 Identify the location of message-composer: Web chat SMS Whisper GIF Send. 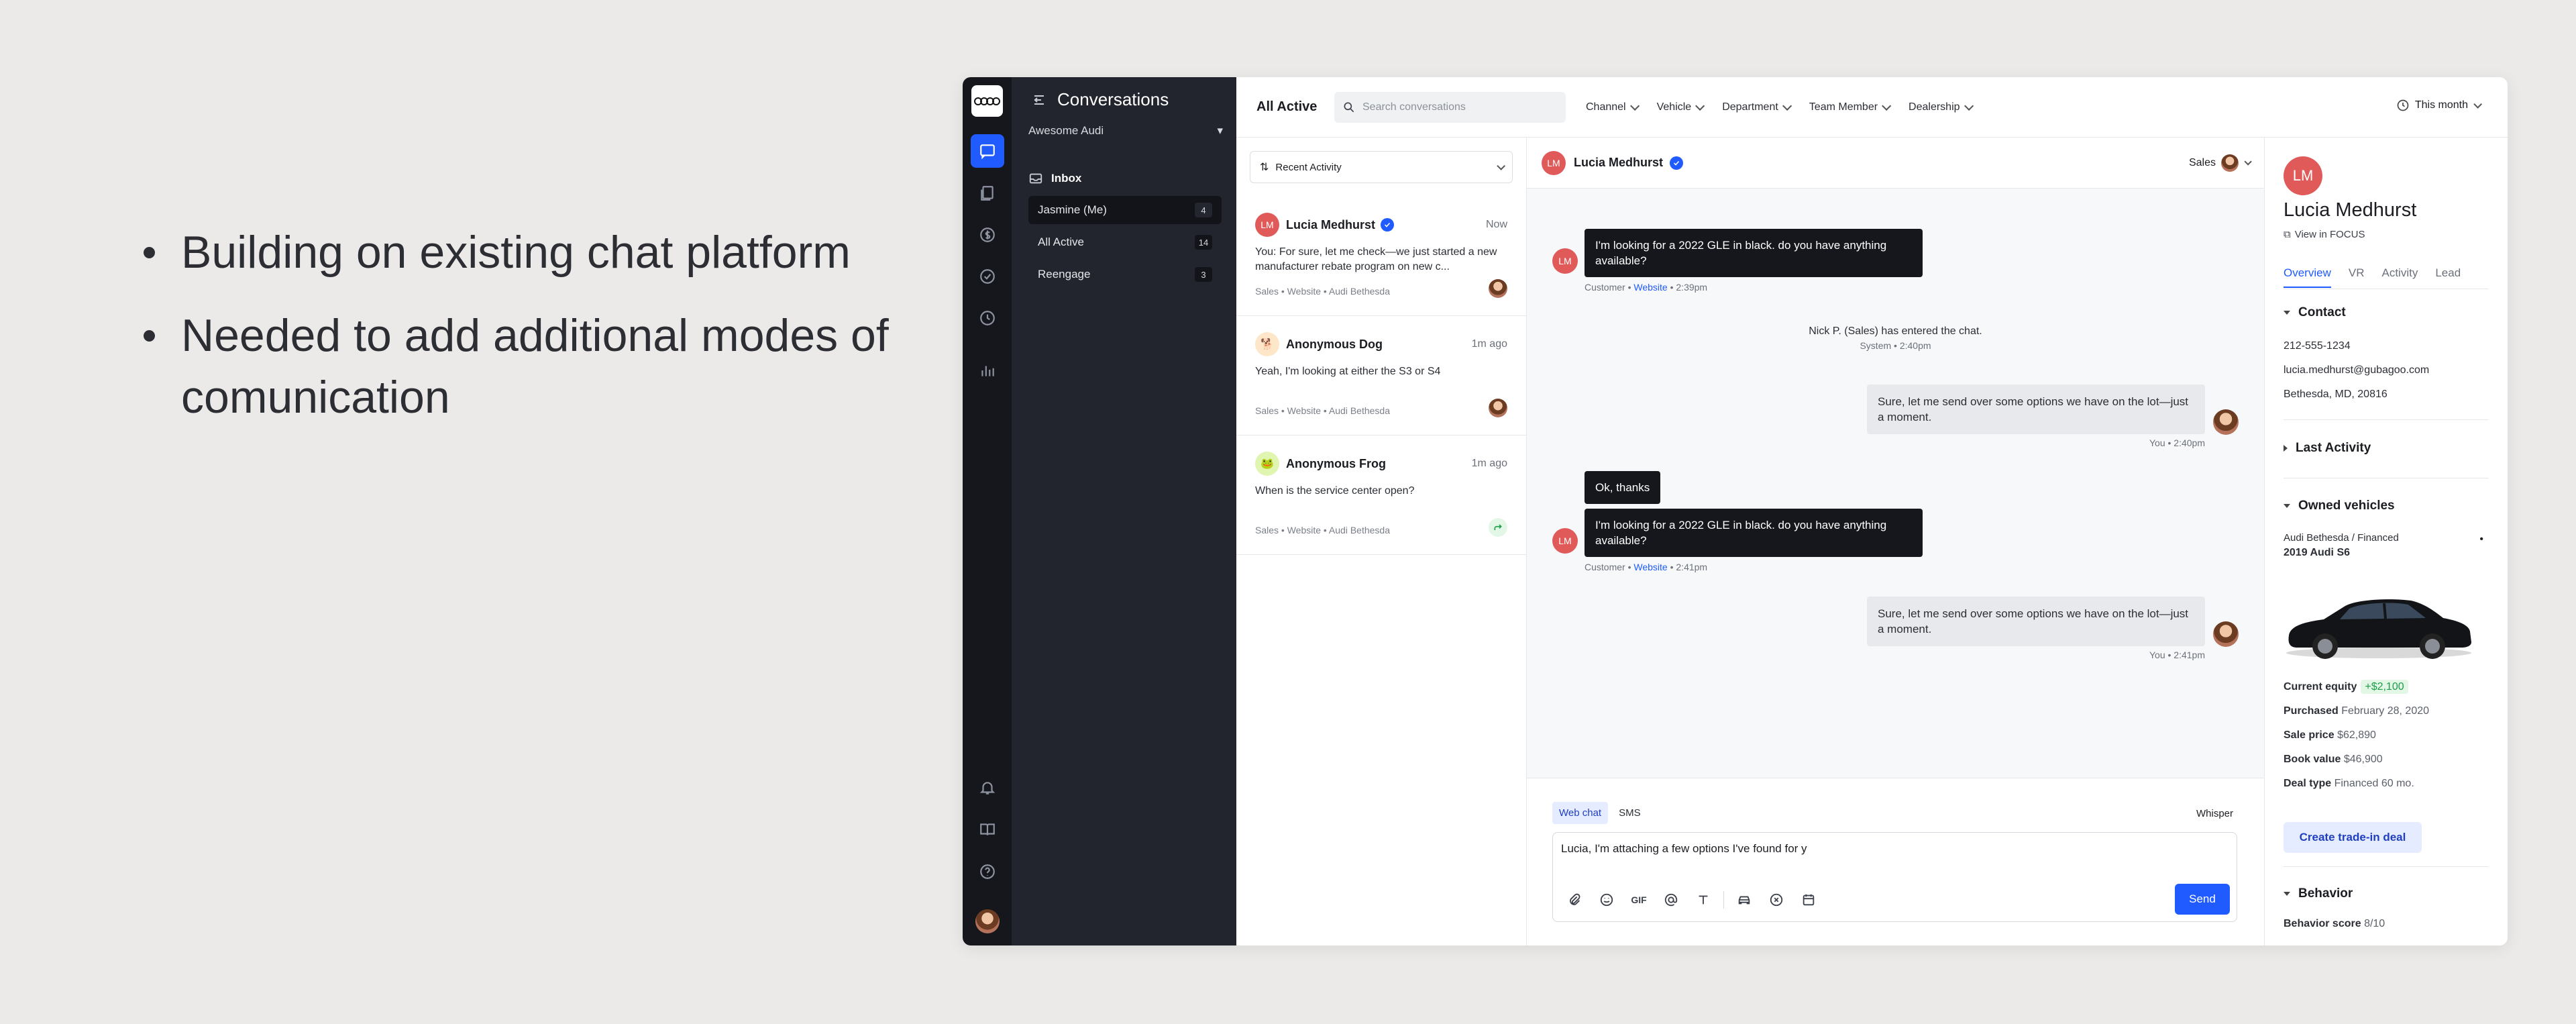
(1895, 861).